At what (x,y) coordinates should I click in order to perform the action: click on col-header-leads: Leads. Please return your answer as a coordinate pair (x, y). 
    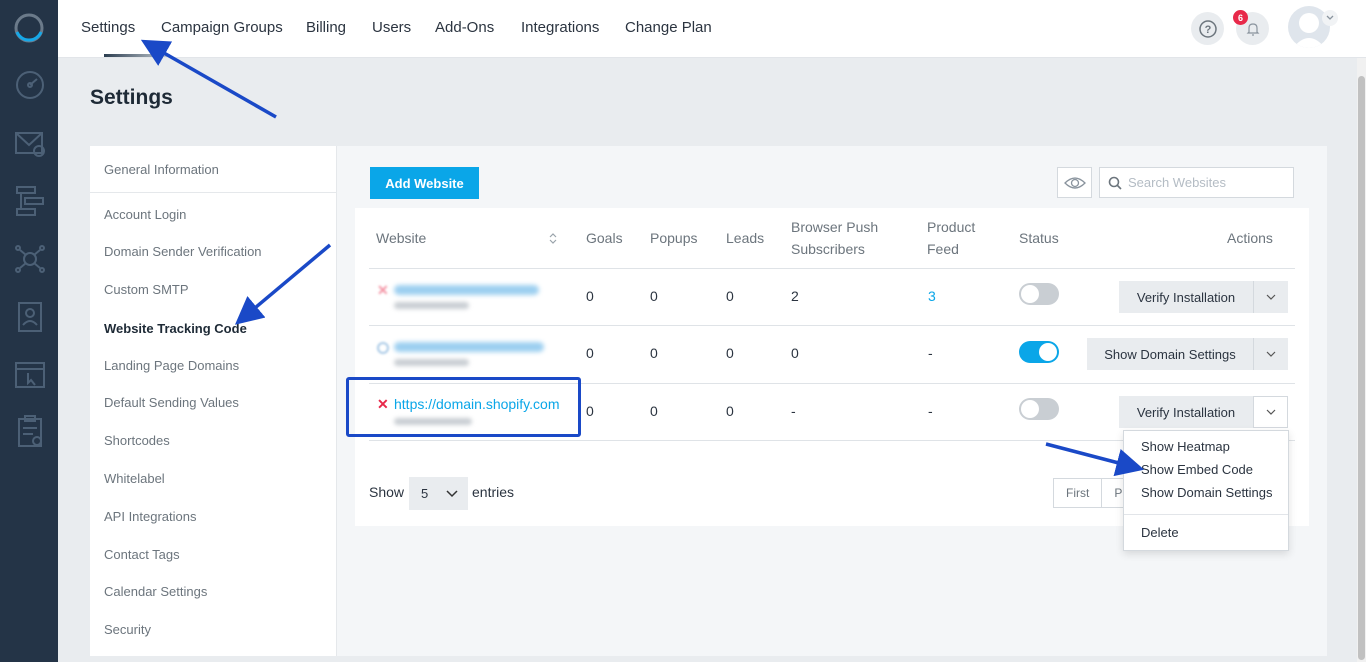
    Looking at the image, I should click on (745, 238).